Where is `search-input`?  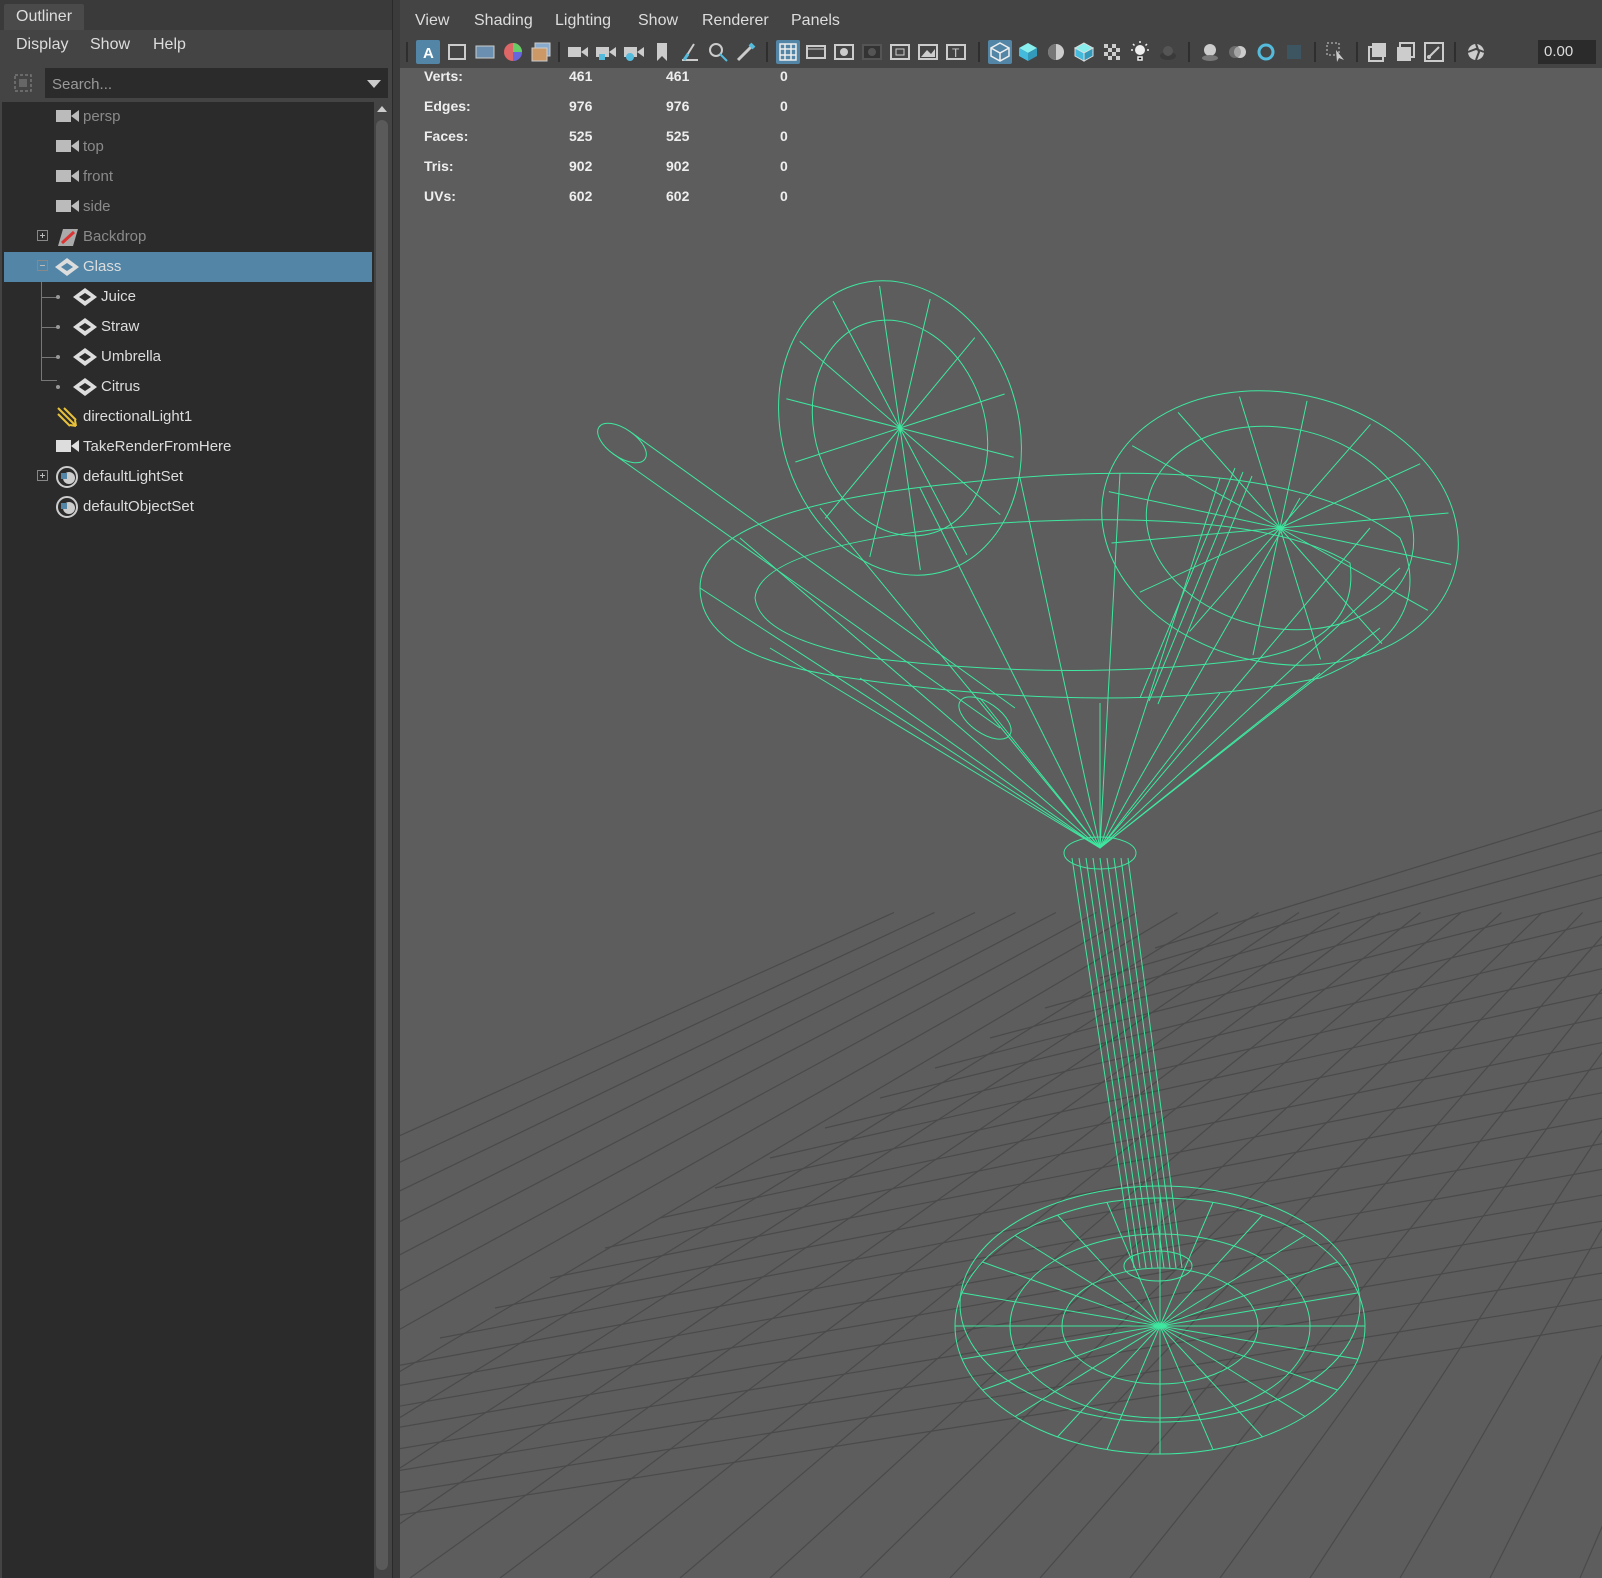
search-input is located at coordinates (202, 84).